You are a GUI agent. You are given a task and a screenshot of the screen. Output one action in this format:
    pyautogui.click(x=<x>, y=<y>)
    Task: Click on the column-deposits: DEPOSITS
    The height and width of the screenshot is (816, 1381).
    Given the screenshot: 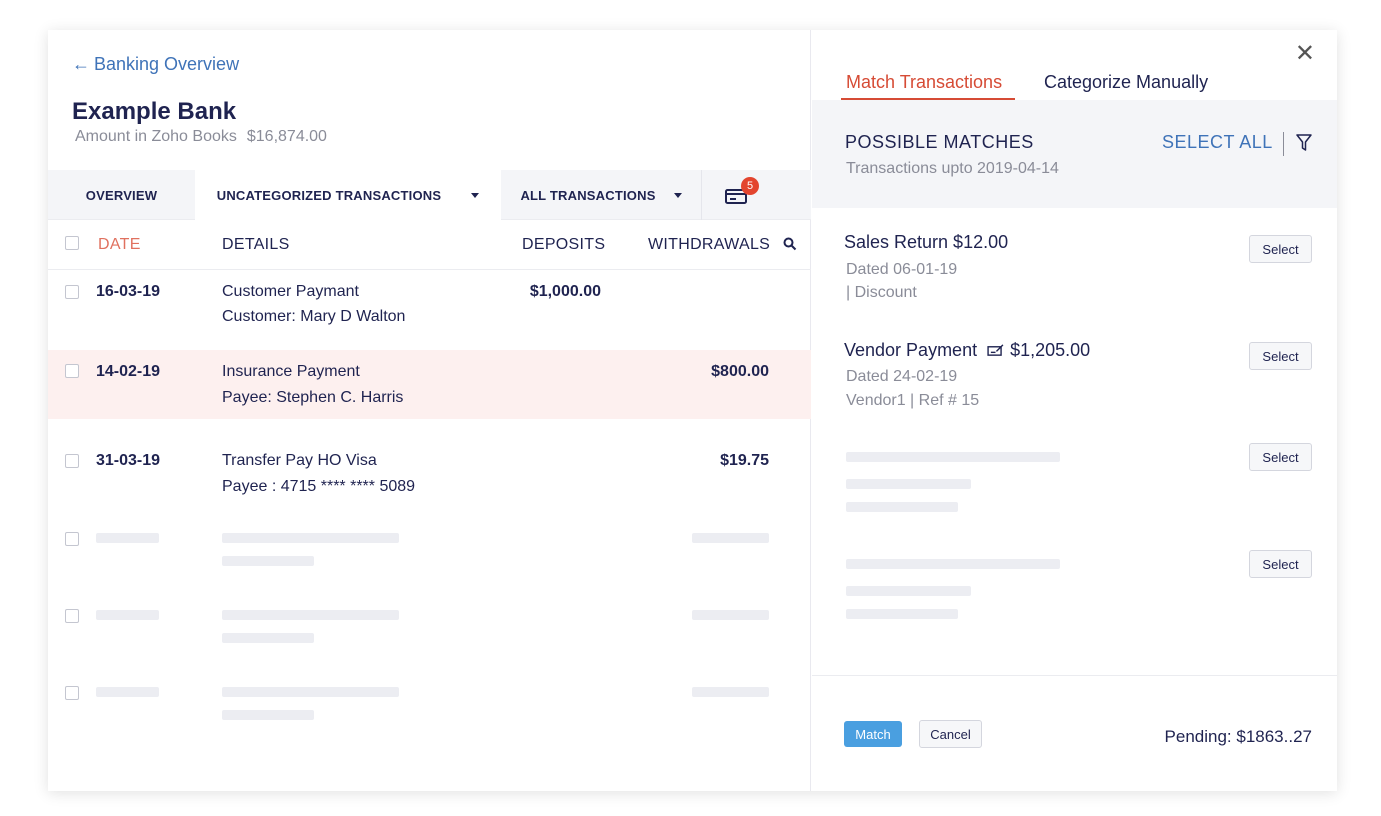 What is the action you would take?
    pyautogui.click(x=564, y=244)
    